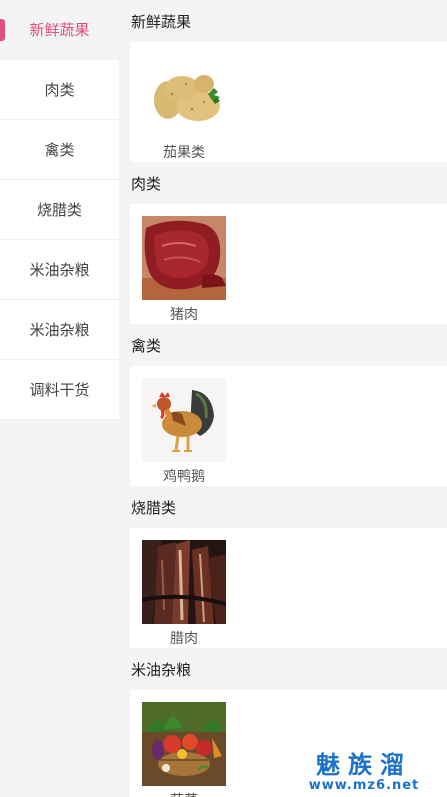 The height and width of the screenshot is (797, 447). I want to click on raw-beef-image, so click(184, 258).